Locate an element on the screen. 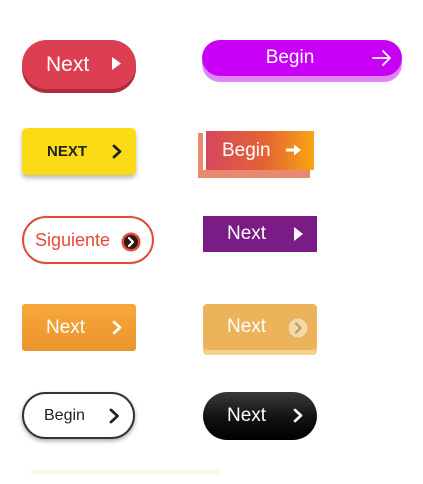  begin-button-outline-dark: Begin is located at coordinates (78, 415).